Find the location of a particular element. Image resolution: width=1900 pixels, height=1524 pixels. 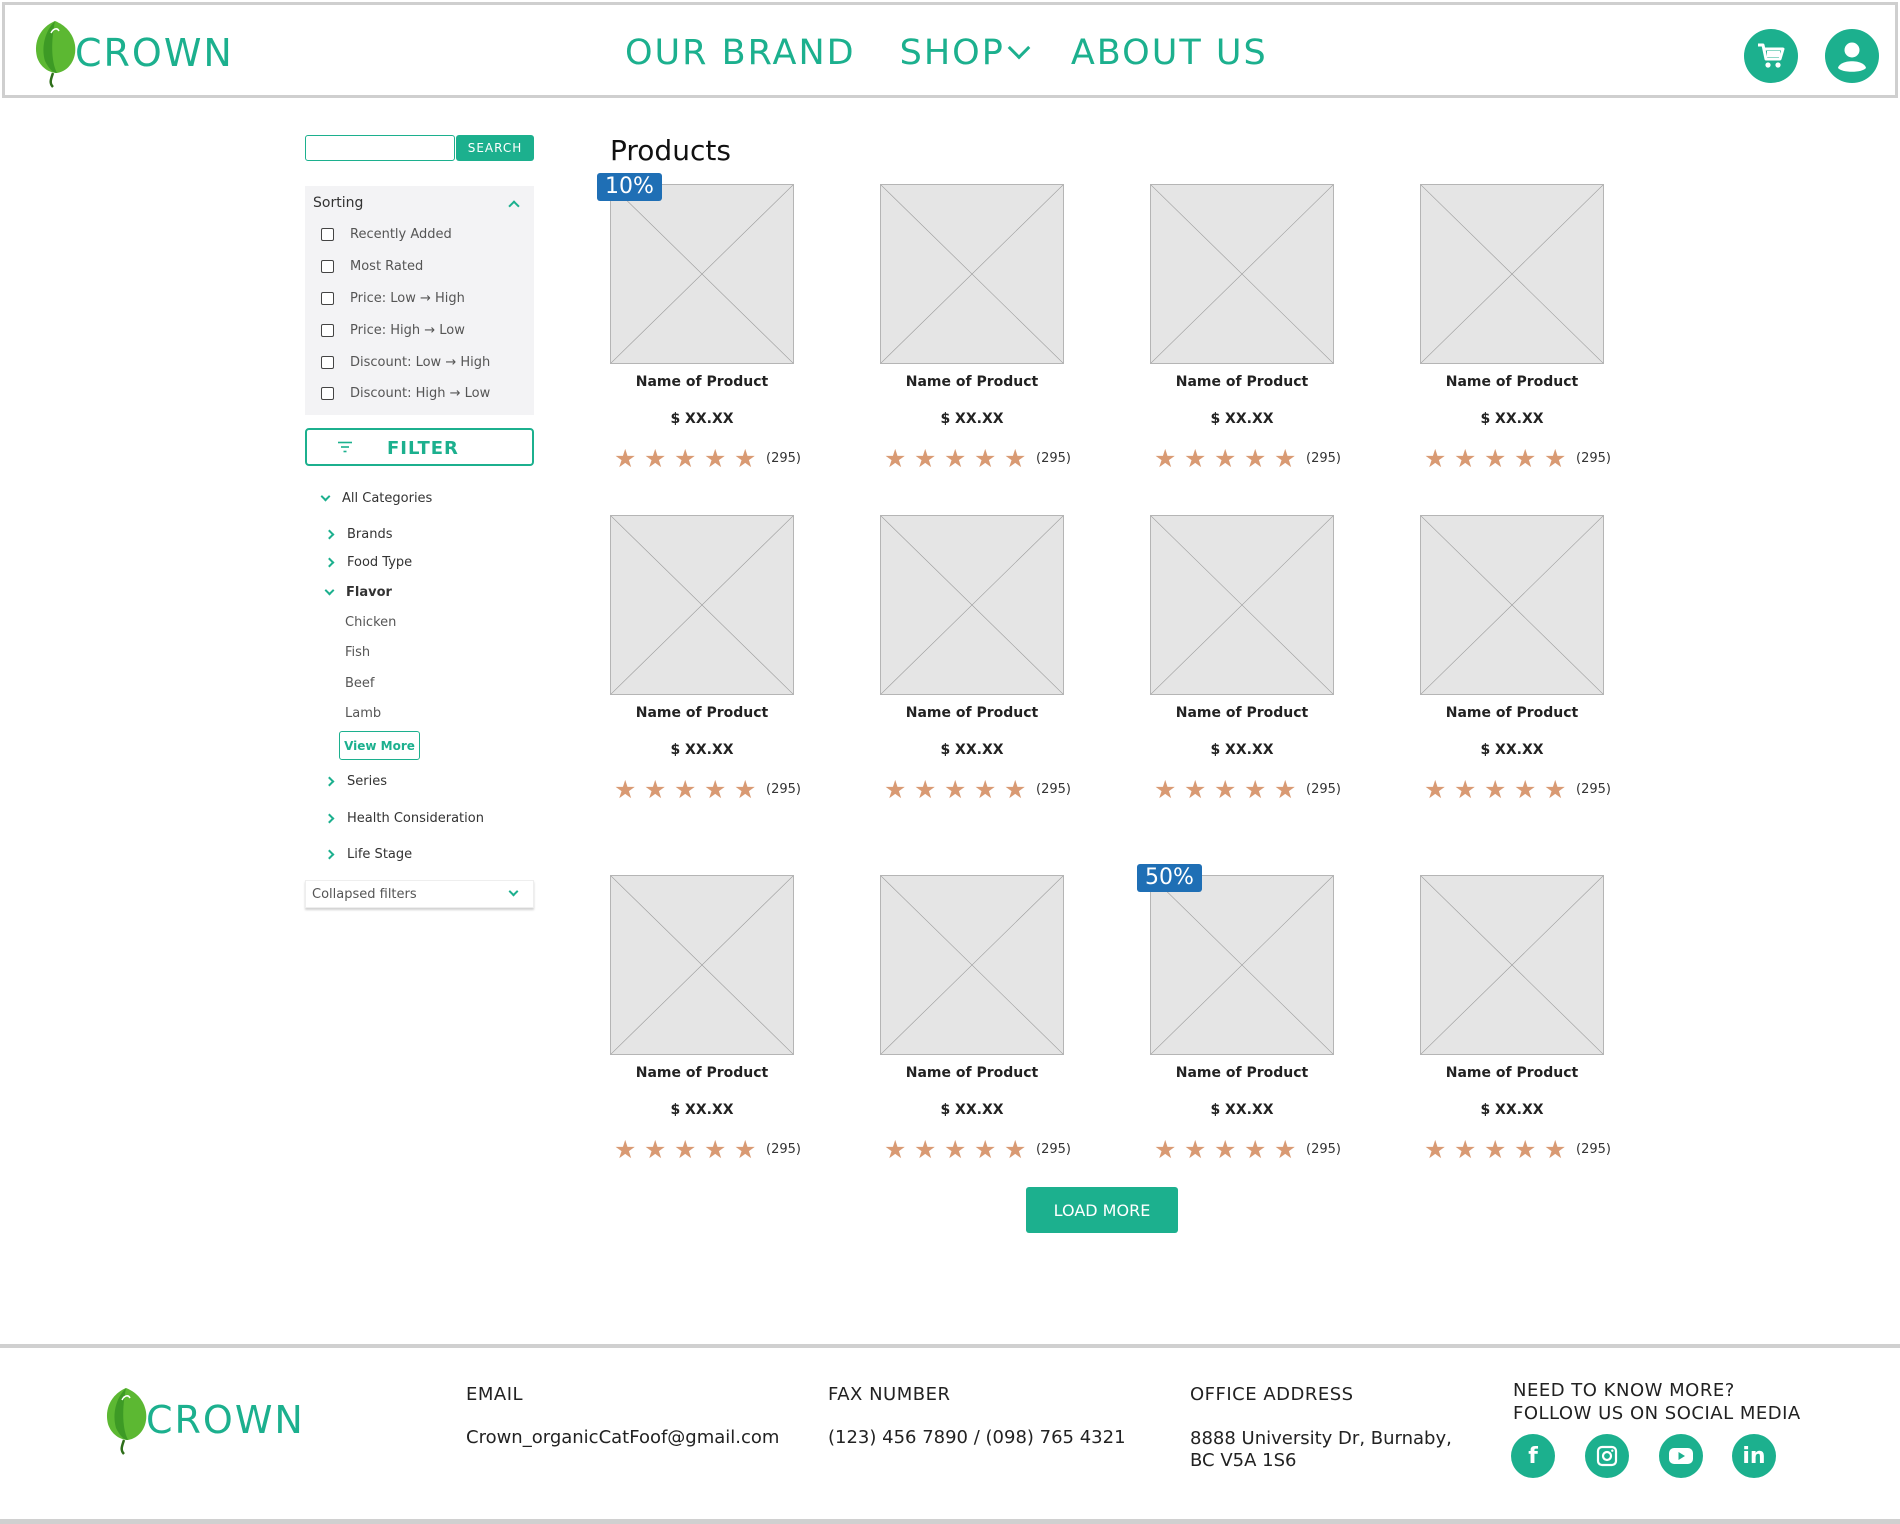

category-label: All Categories is located at coordinates (387, 498).